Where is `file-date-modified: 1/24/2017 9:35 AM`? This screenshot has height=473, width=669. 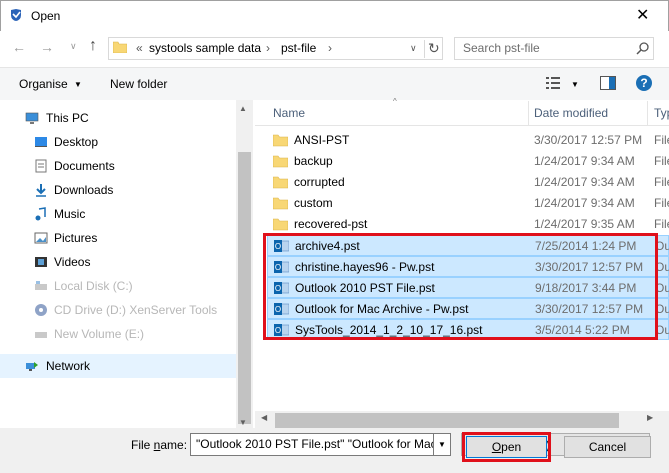 file-date-modified: 1/24/2017 9:35 AM is located at coordinates (584, 224).